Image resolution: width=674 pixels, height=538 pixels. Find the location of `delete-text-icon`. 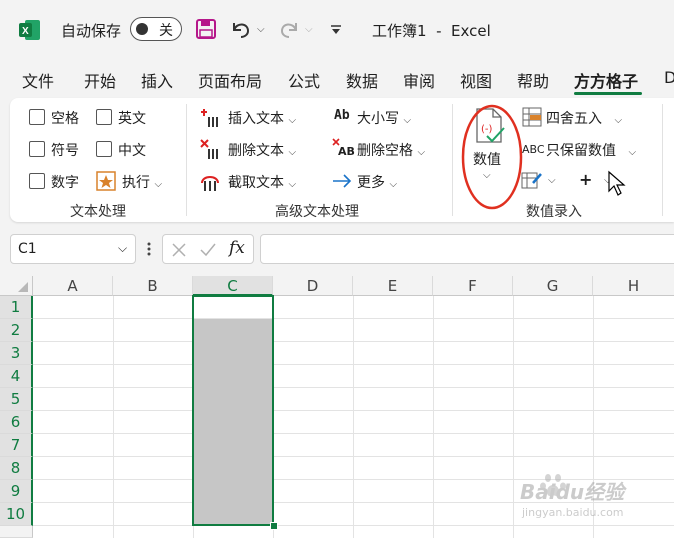

delete-text-icon is located at coordinates (209, 149).